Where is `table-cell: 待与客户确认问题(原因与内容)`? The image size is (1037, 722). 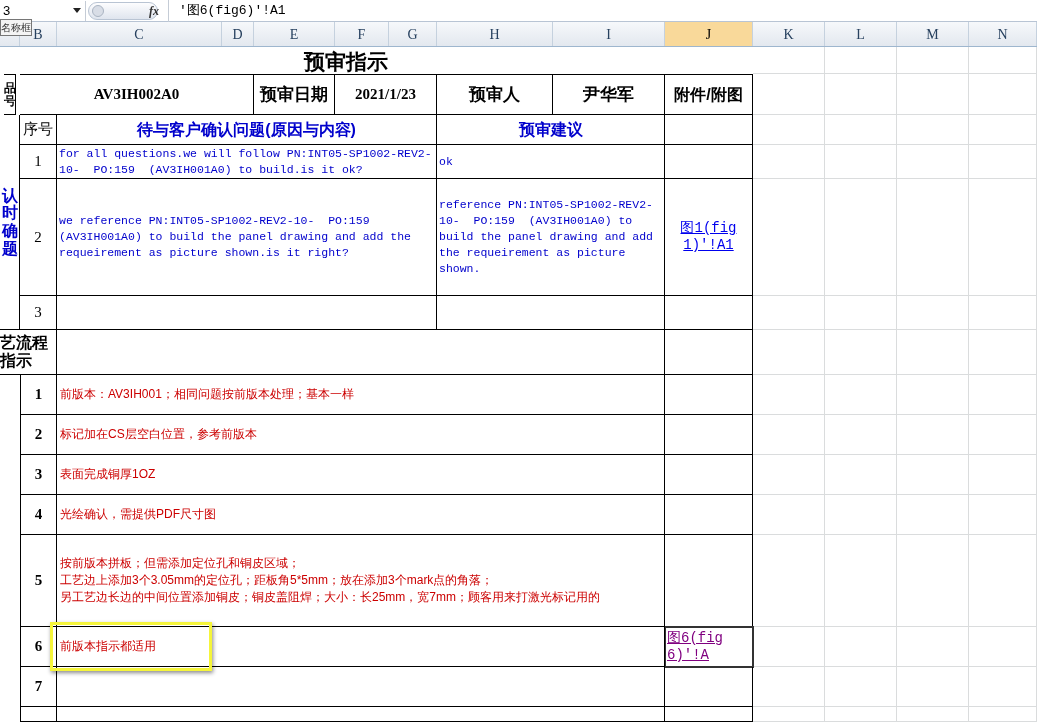 table-cell: 待与客户确认问题(原因与内容) is located at coordinates (247, 130).